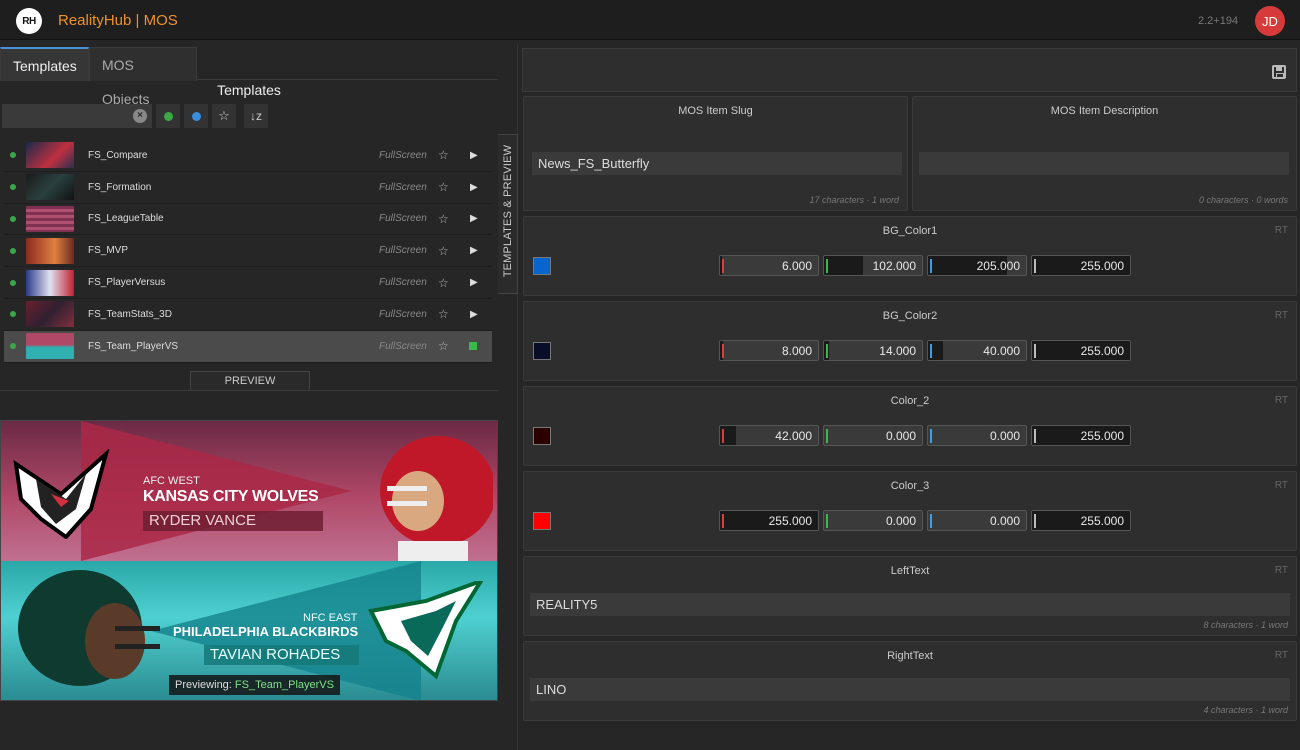  Describe the element at coordinates (910, 486) in the screenshot. I see `card-title: Color_3` at that location.